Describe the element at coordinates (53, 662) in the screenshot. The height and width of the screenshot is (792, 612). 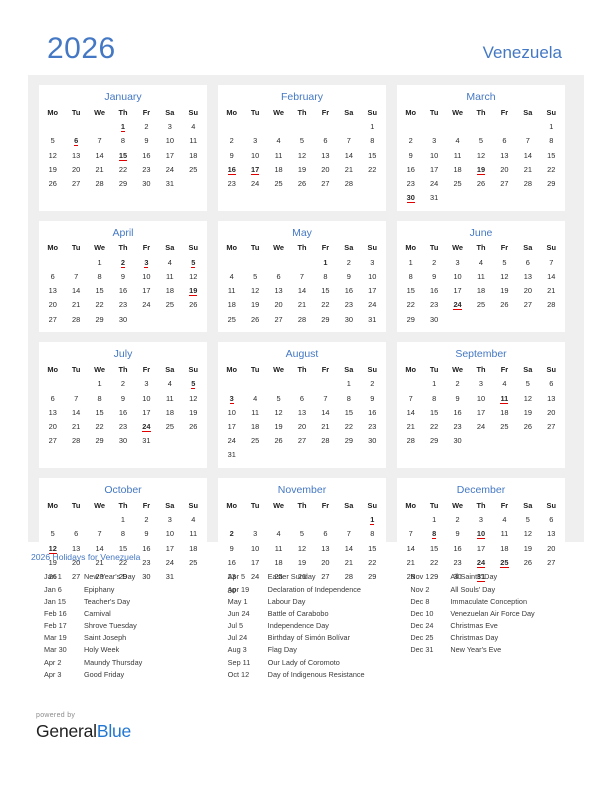
I see `holiday-date: Apr 2` at that location.